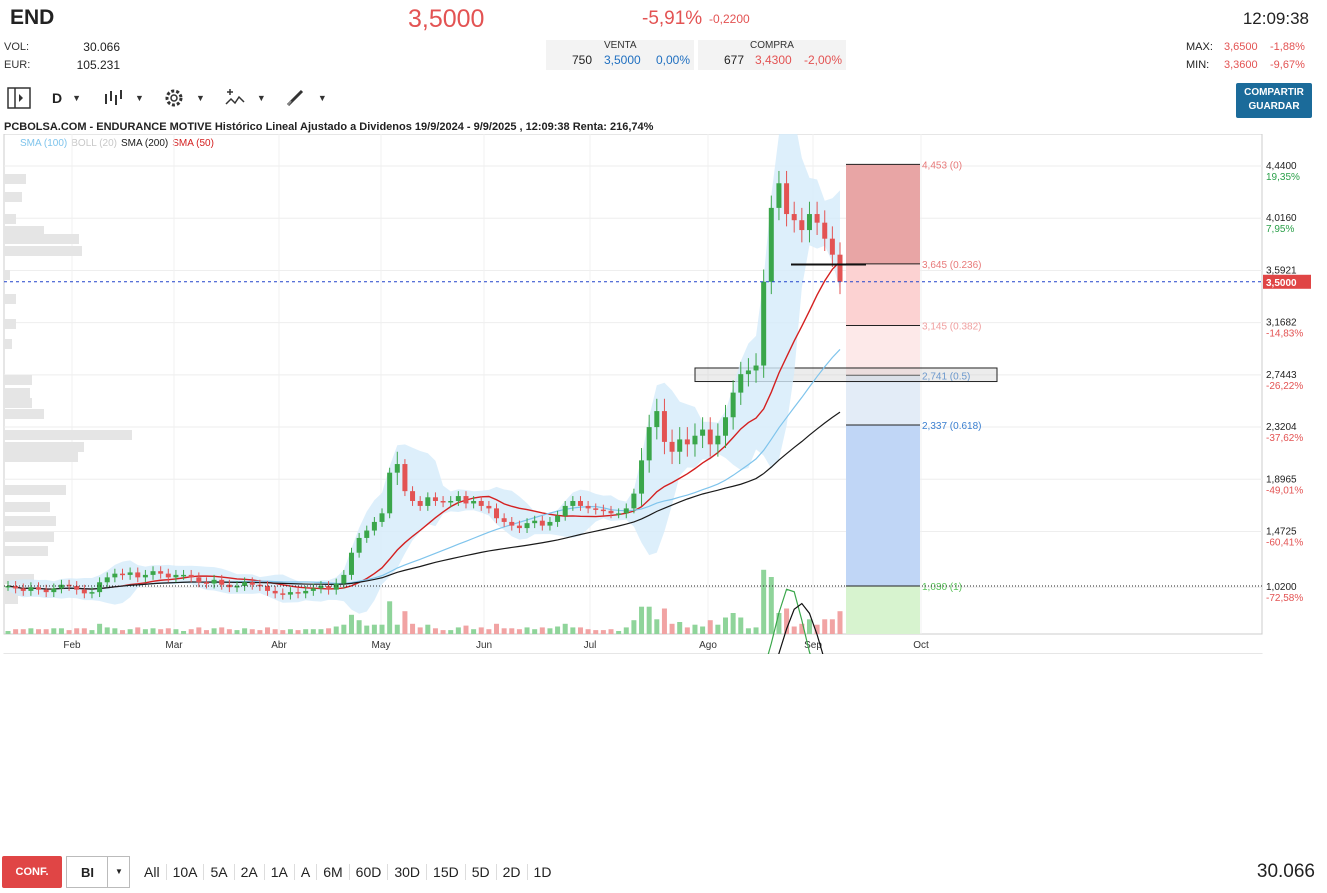  What do you see at coordinates (542, 872) in the screenshot?
I see `period-button-1d: 1D` at bounding box center [542, 872].